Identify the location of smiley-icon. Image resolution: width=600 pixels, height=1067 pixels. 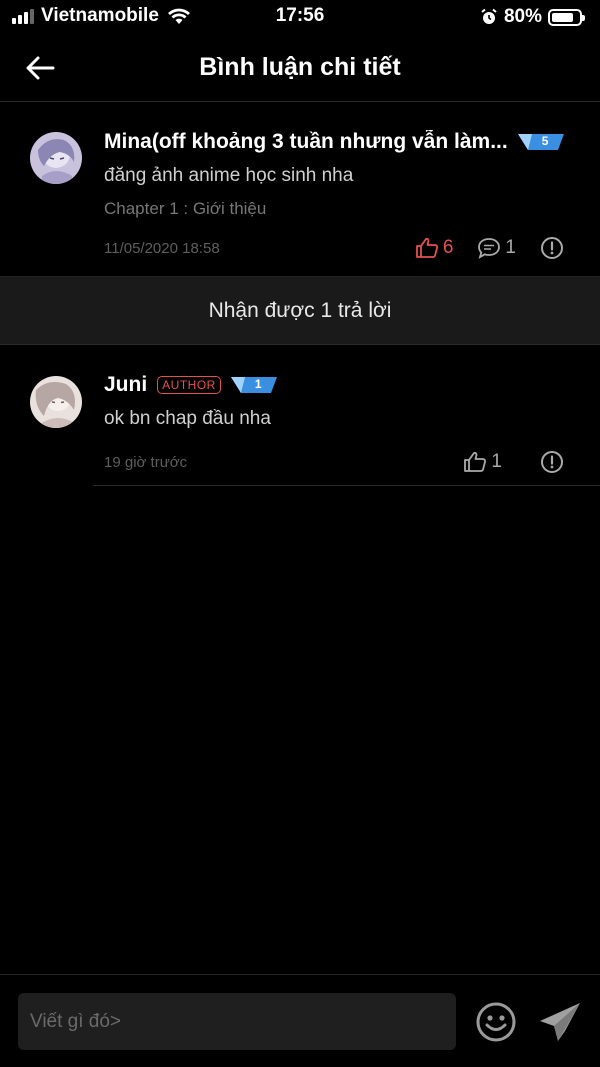
(496, 1022).